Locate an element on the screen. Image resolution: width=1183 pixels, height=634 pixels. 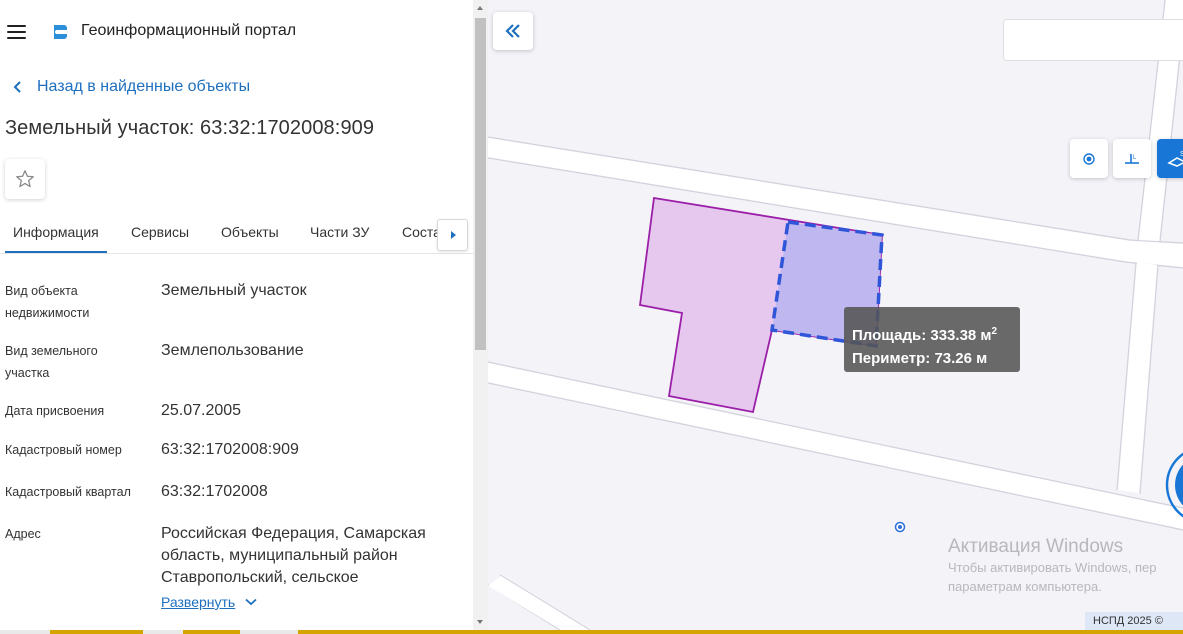
info-row-cadastral-quarter: Кадастровый квартал 63:32:1702008 is located at coordinates (232, 492).